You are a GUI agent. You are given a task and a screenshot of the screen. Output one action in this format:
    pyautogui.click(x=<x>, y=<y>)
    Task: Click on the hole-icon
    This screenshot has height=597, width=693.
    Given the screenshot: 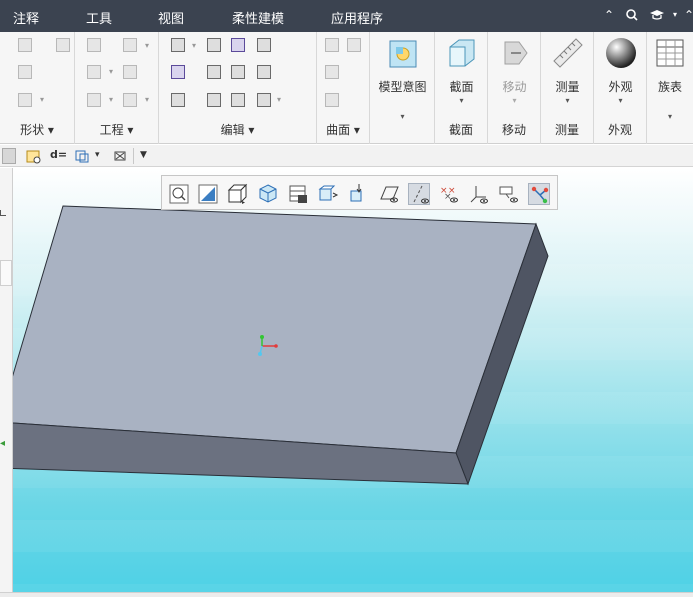 What is the action you would take?
    pyautogui.click(x=94, y=45)
    